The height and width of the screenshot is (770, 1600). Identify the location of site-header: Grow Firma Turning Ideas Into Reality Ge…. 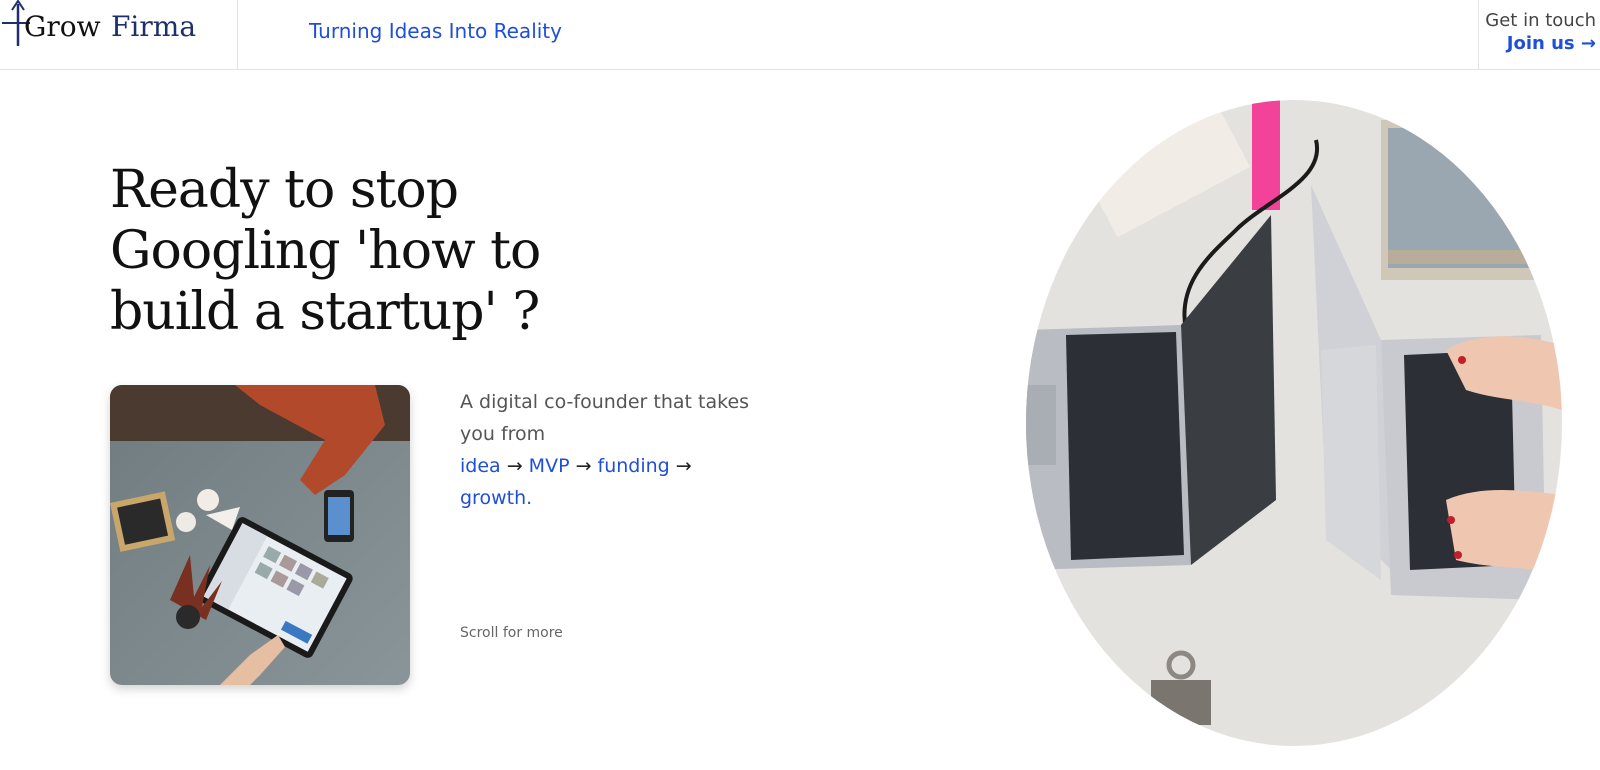
(800, 35).